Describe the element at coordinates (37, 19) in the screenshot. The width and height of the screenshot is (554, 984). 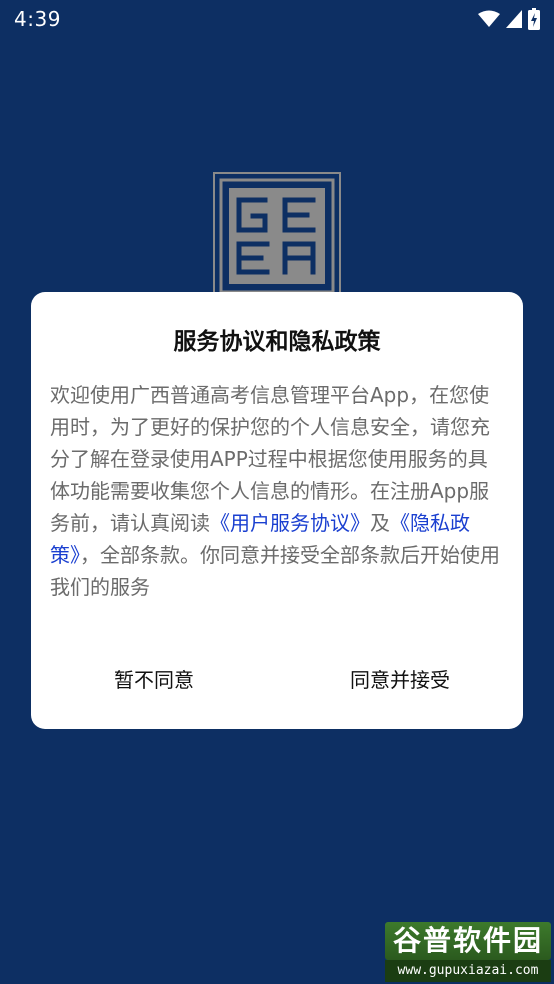
I see `status-time: 4:39` at that location.